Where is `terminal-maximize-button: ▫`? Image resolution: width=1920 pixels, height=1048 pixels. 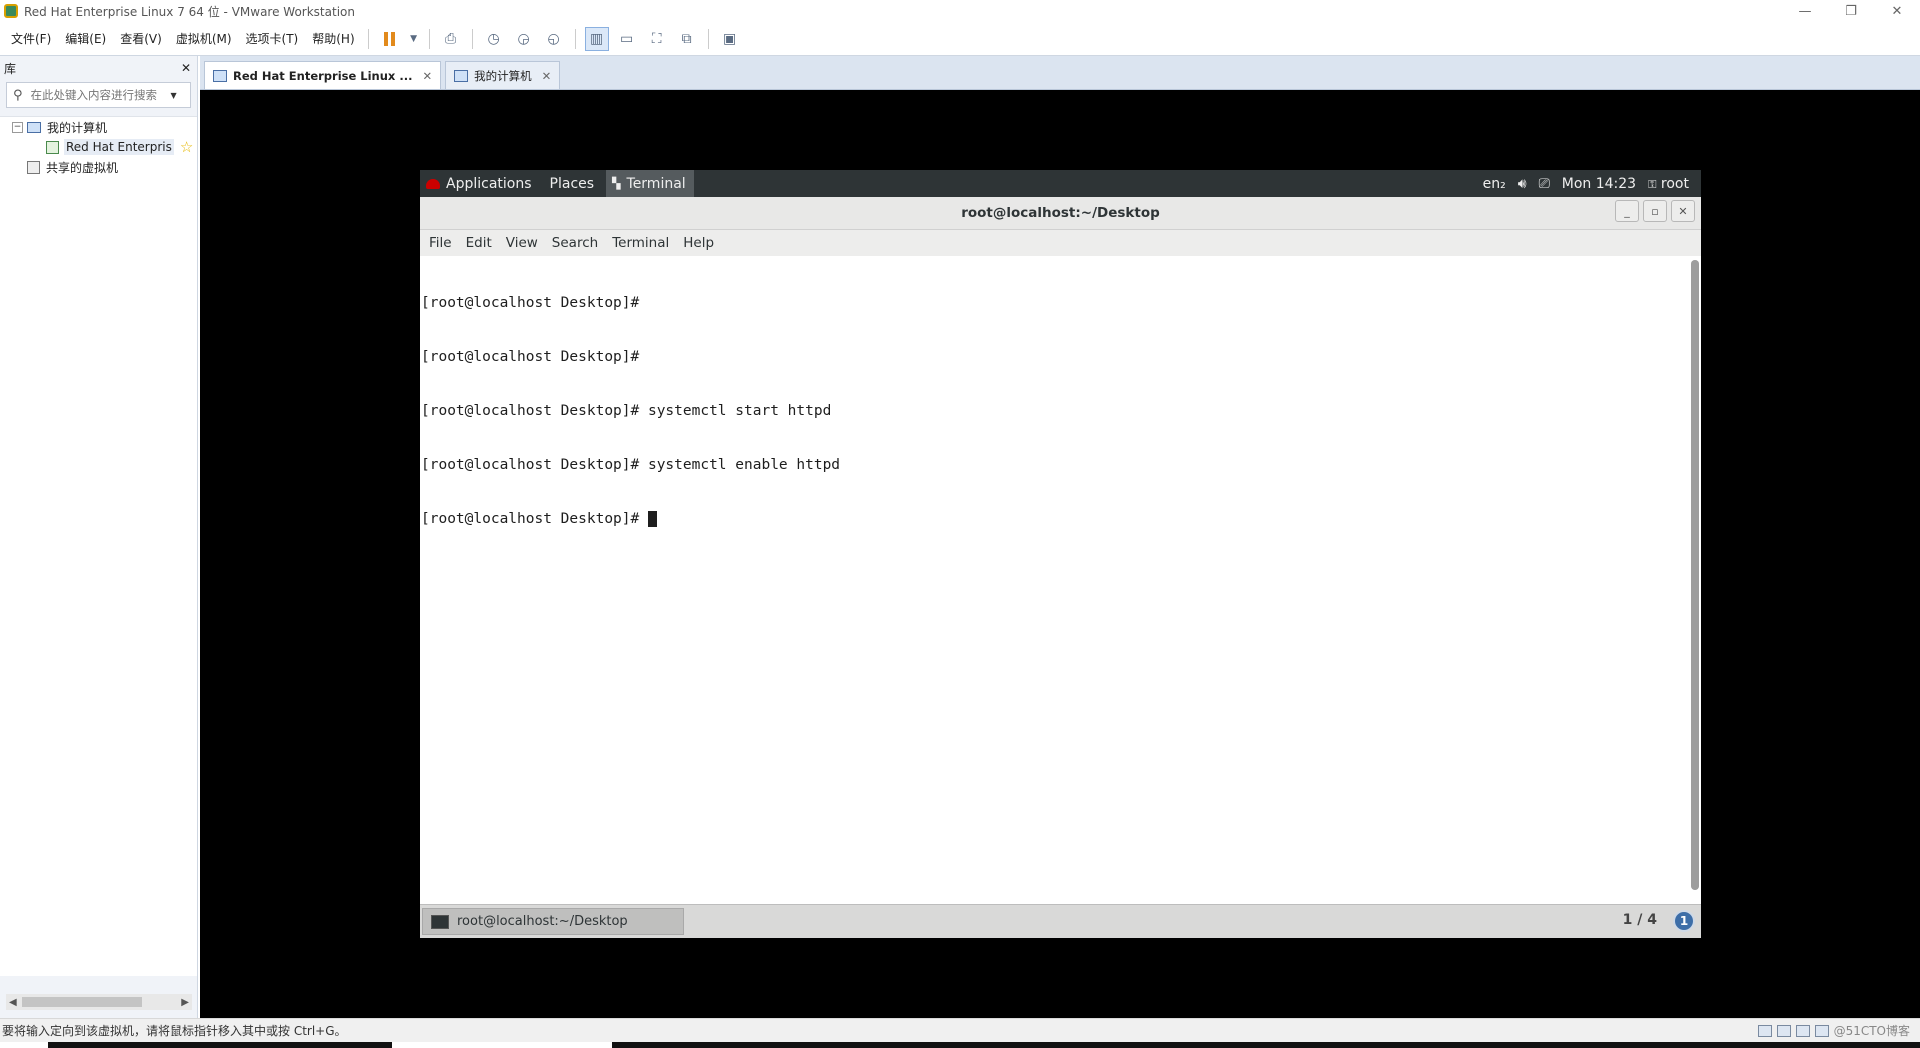 terminal-maximize-button: ▫ is located at coordinates (1655, 211).